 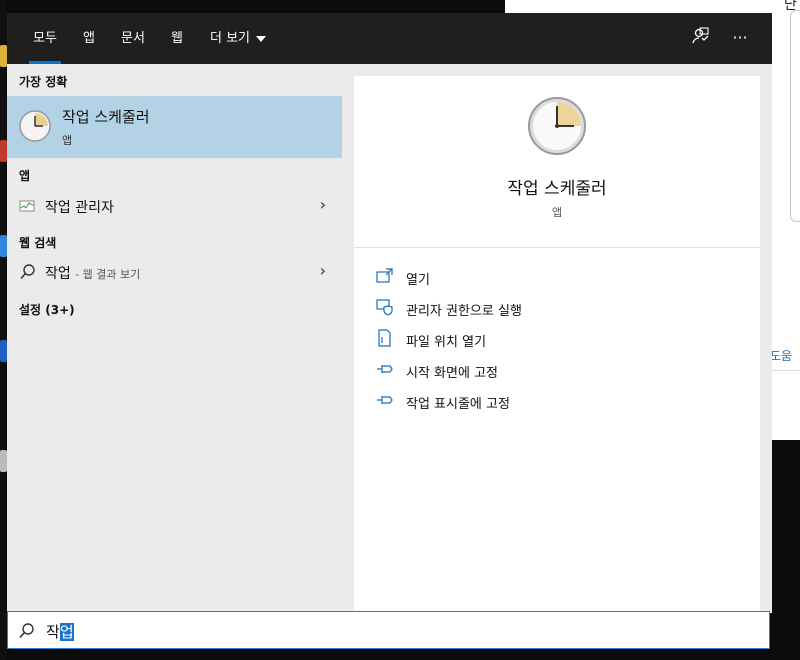 What do you see at coordinates (464, 311) in the screenshot?
I see `action-run-as-admin-label: 관리자 권한으로 실행` at bounding box center [464, 311].